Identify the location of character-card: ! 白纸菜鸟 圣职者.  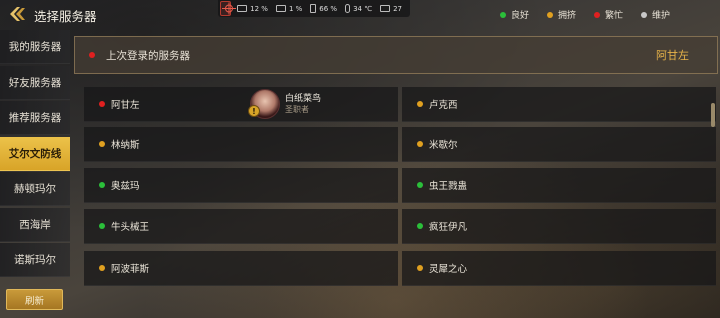
(293, 105).